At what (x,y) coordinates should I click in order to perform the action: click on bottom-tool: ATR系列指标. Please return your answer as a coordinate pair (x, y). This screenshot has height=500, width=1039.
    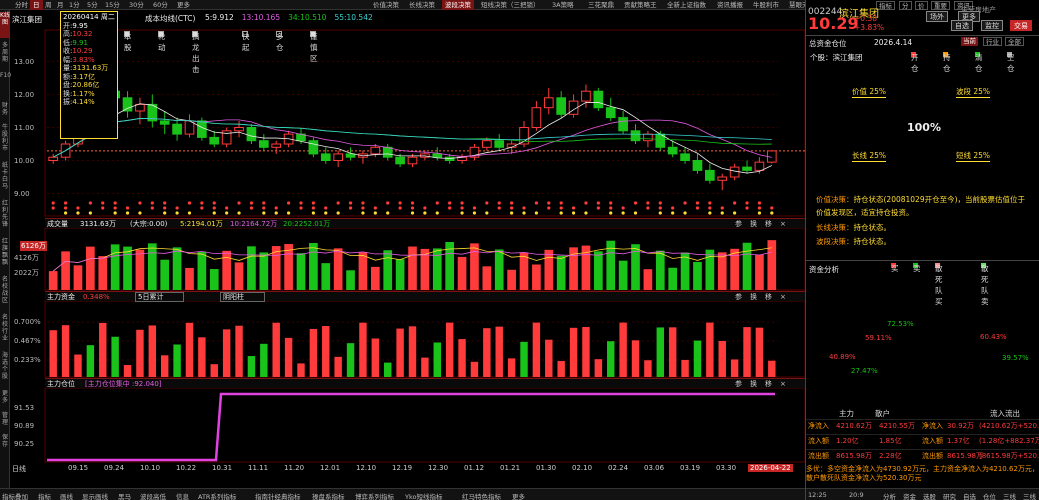
    Looking at the image, I should click on (217, 495).